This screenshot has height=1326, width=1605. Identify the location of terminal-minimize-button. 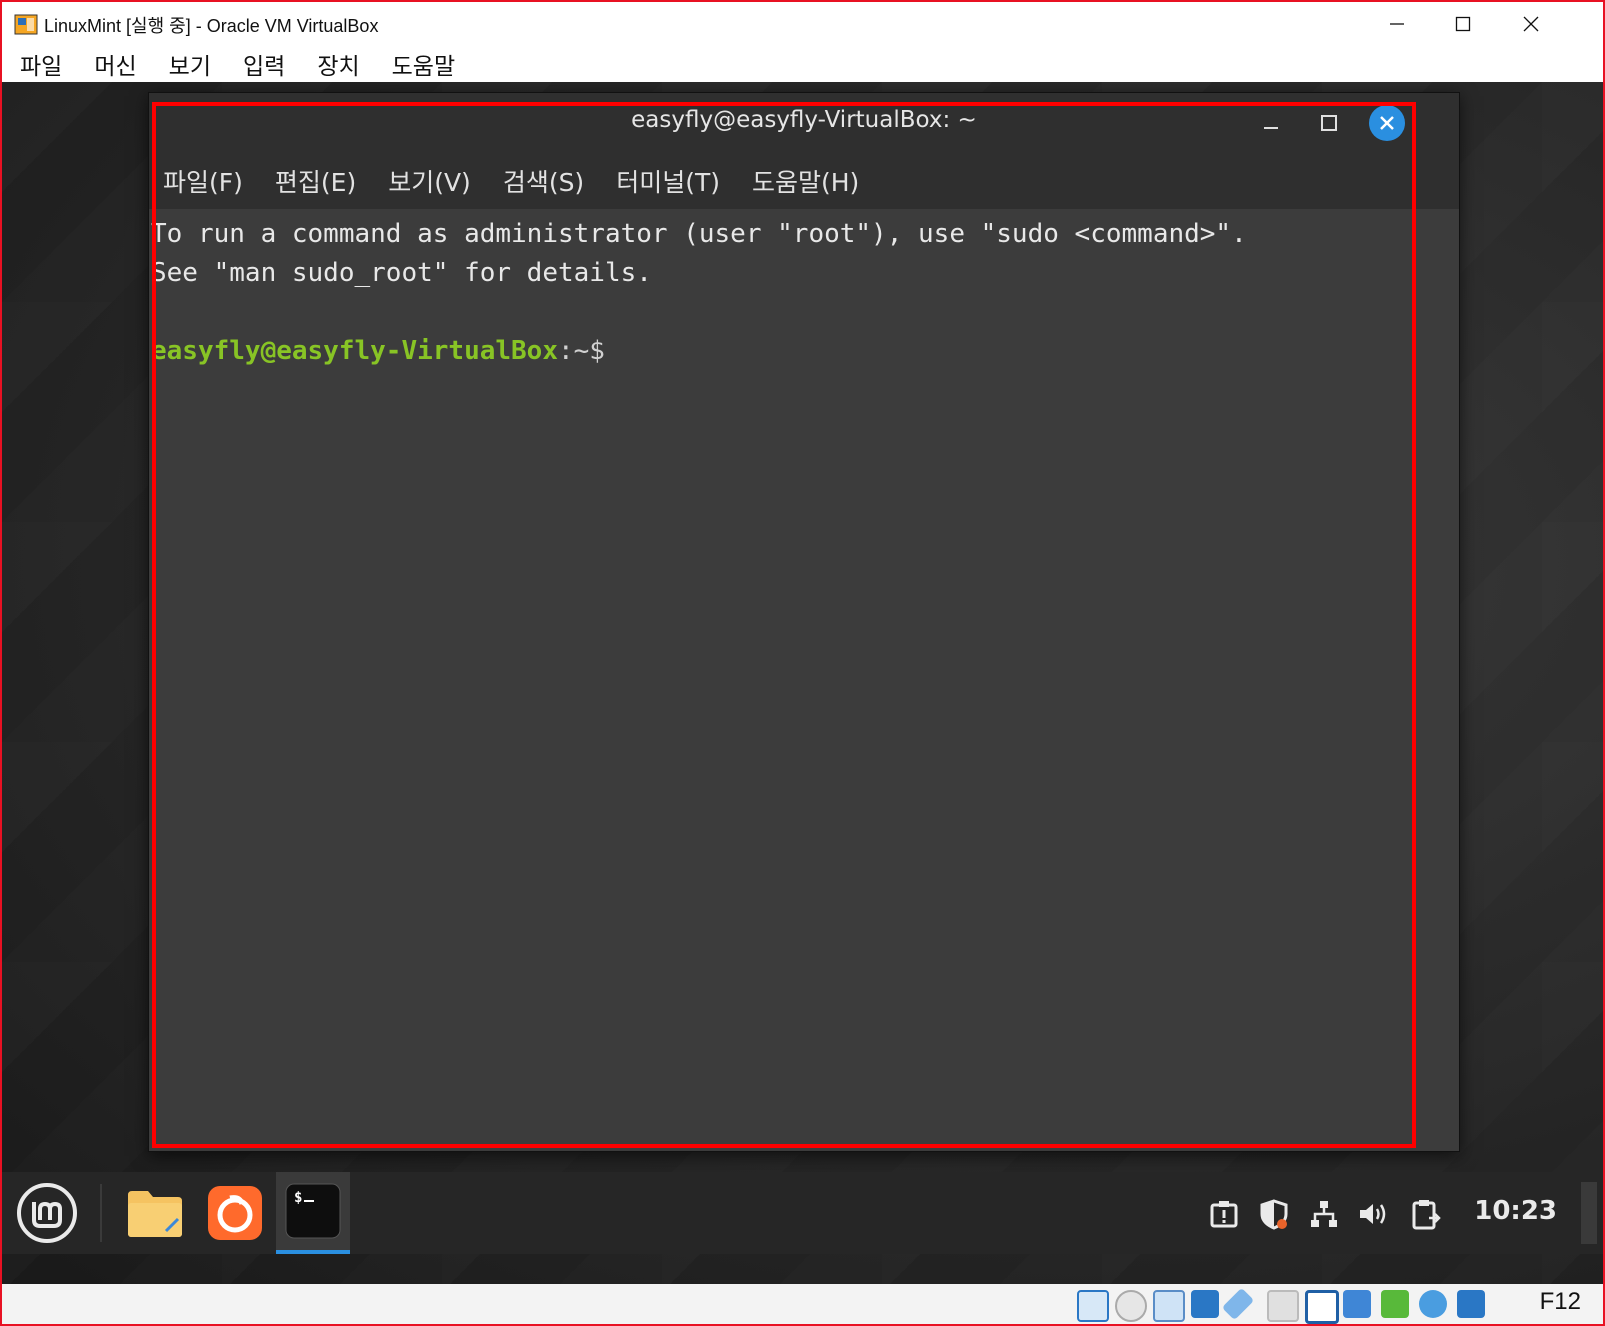
(1271, 123).